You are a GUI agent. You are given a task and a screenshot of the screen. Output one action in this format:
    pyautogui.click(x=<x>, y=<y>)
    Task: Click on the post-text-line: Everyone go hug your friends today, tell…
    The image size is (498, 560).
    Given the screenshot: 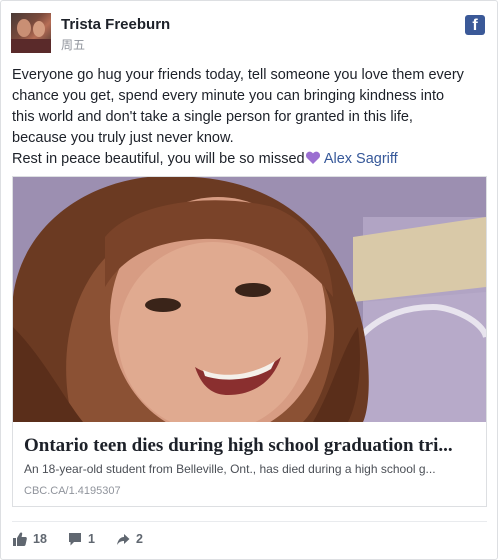 What is the action you would take?
    pyautogui.click(x=238, y=75)
    